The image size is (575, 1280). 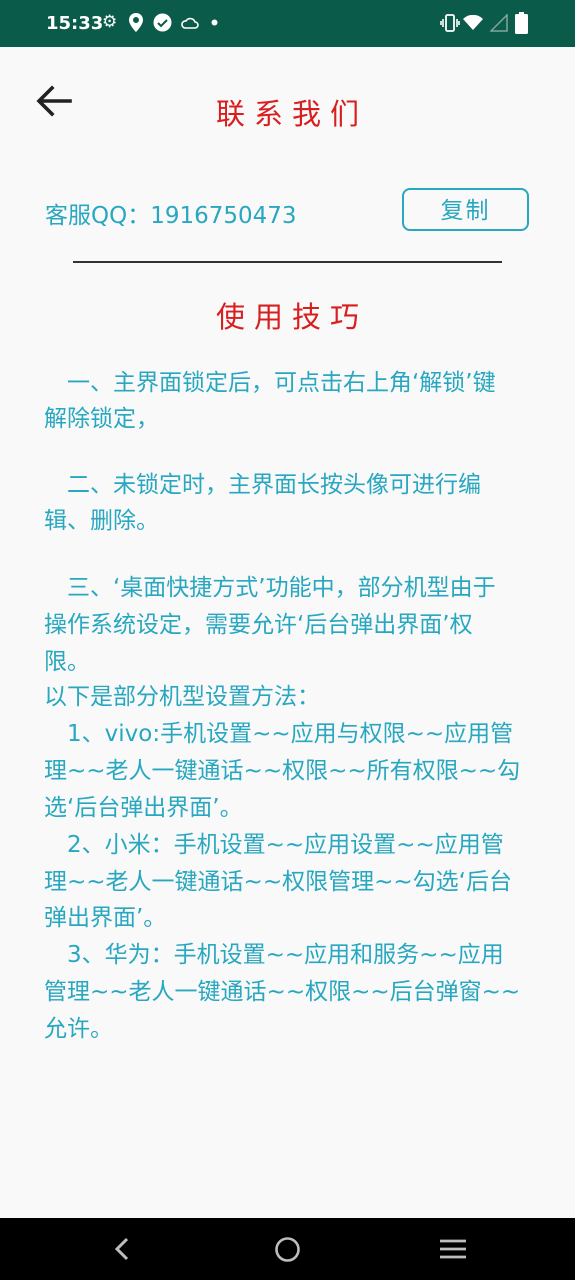 I want to click on home-icon, so click(x=287, y=1249).